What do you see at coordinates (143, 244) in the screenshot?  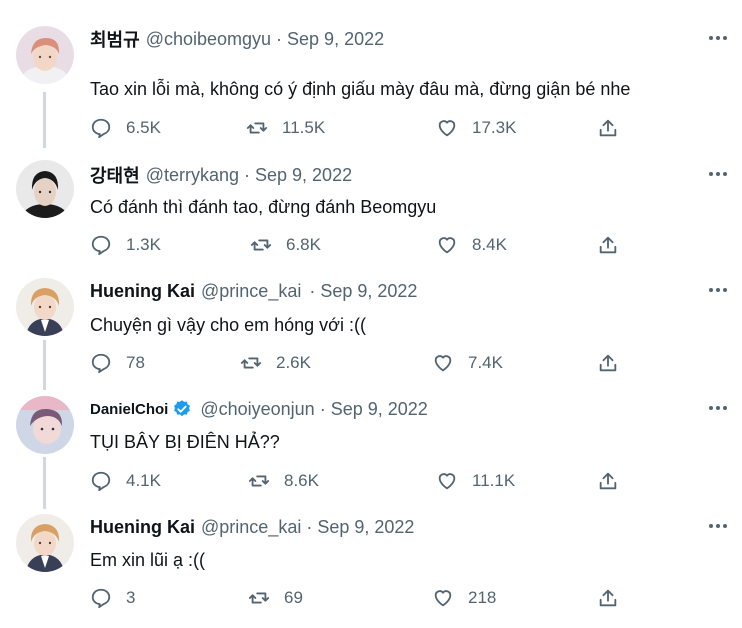 I see `reply-count: 1.3K` at bounding box center [143, 244].